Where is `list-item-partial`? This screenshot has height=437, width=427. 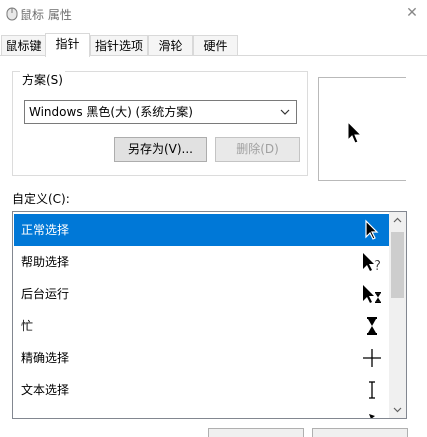
list-item-partial is located at coordinates (201, 412).